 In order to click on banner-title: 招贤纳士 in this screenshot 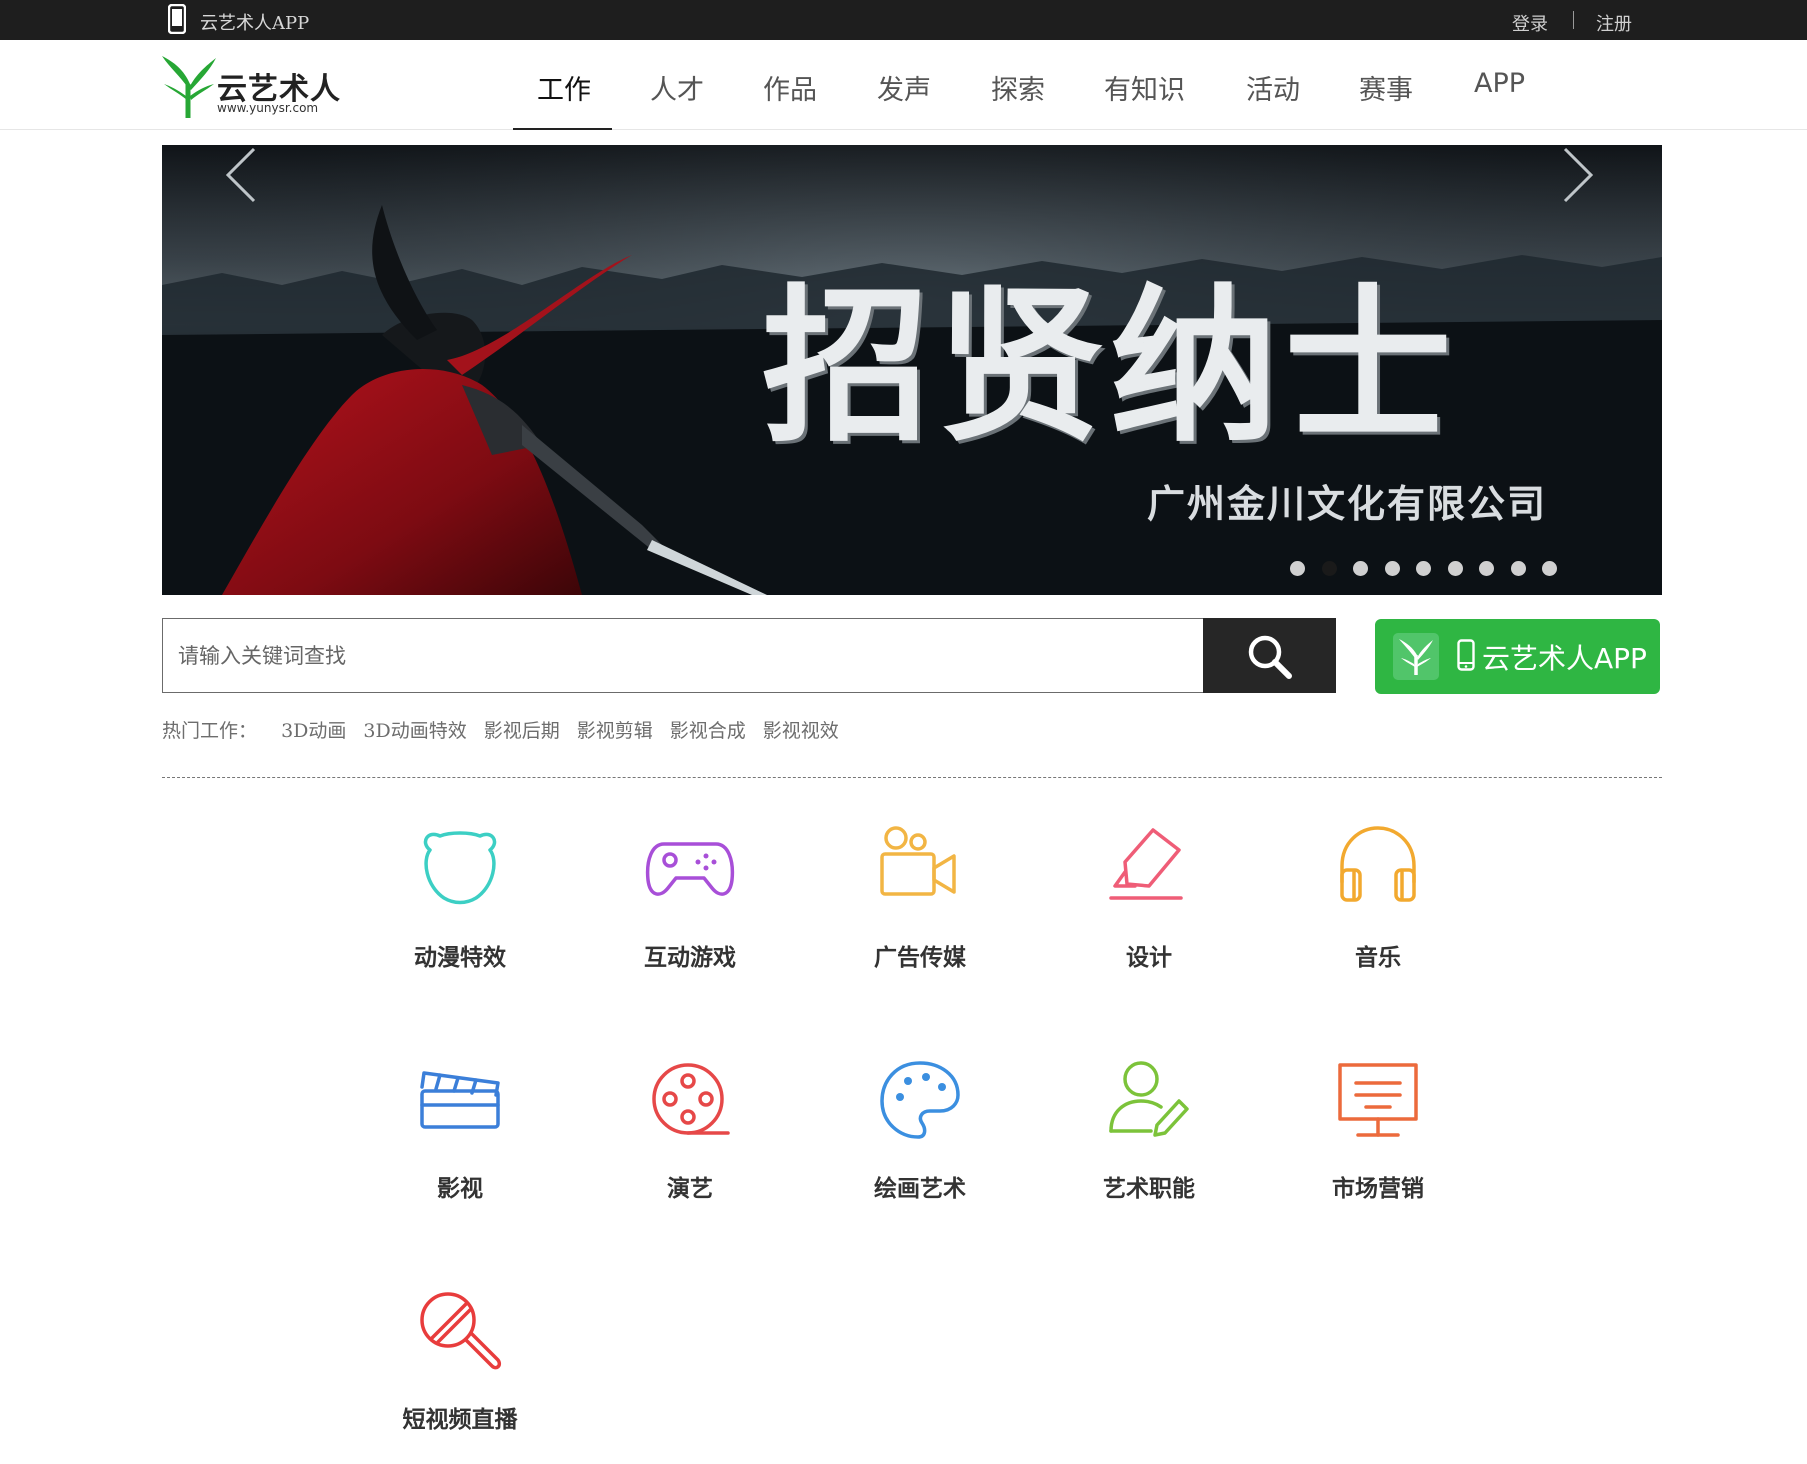, I will do `click(1110, 366)`.